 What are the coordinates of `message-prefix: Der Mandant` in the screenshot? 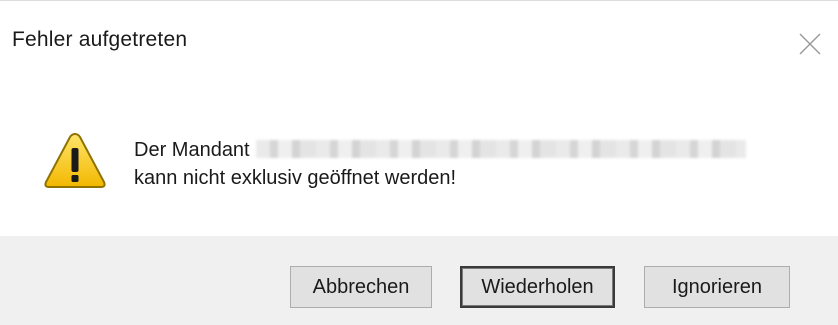 It's located at (192, 150).